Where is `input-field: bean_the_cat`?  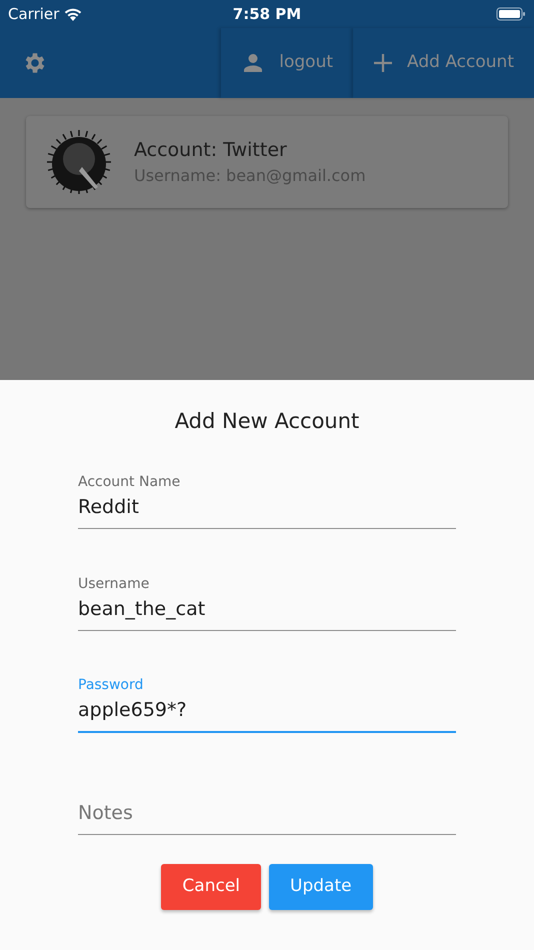 input-field: bean_the_cat is located at coordinates (267, 612).